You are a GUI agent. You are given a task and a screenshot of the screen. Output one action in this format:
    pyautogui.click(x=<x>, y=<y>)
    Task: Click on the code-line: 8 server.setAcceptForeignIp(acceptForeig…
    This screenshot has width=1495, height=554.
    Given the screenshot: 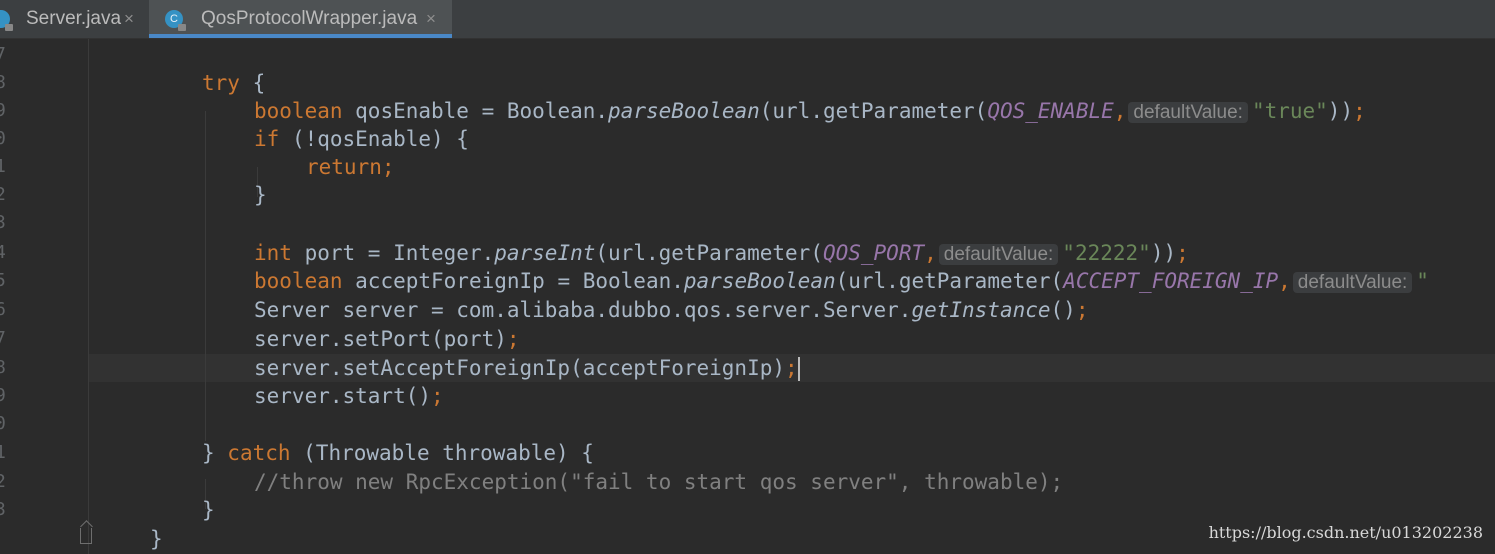 What is the action you would take?
    pyautogui.click(x=747, y=368)
    